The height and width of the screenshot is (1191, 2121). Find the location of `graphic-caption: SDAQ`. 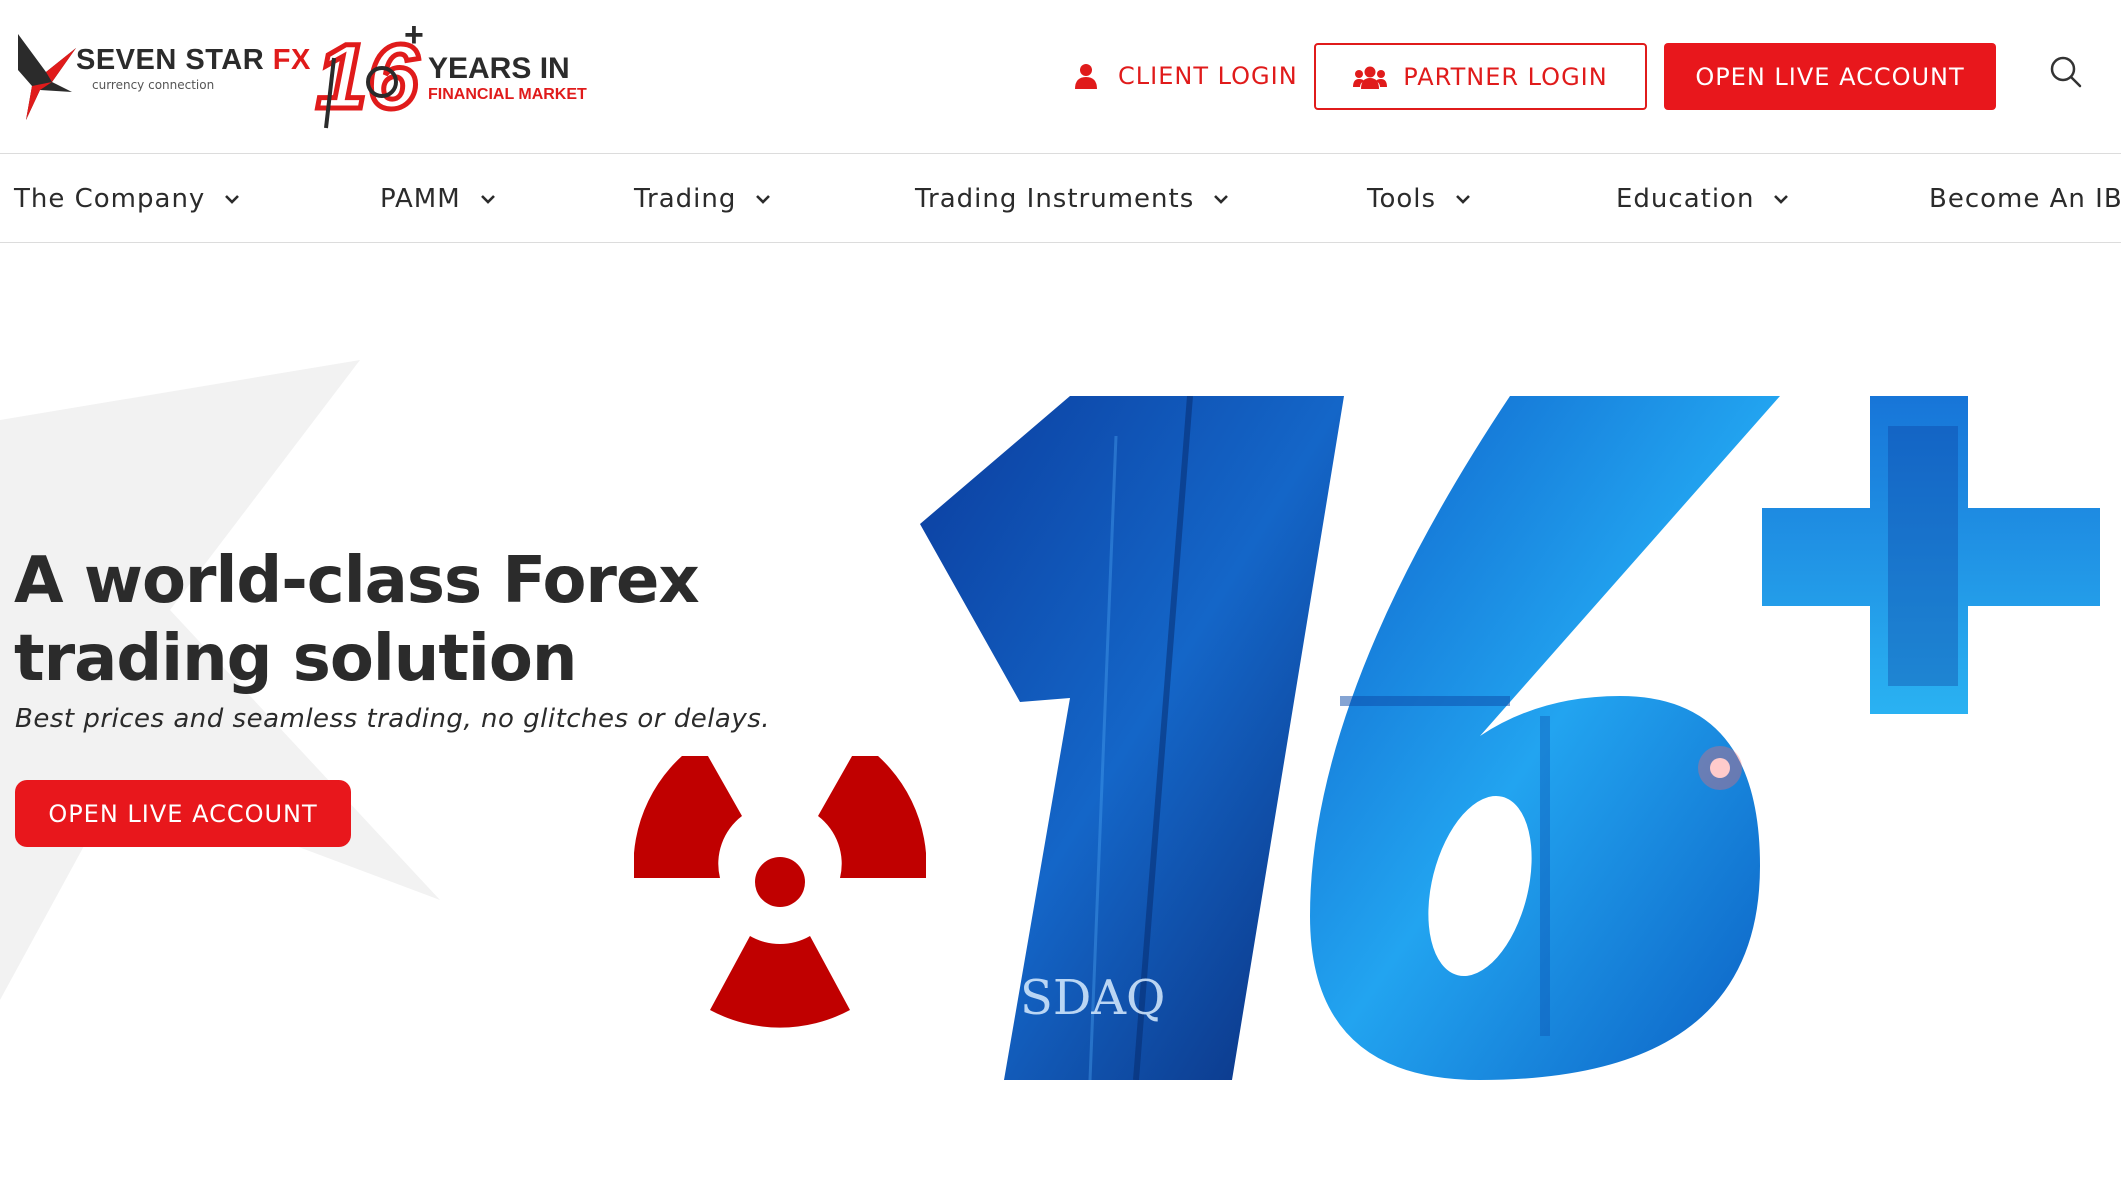

graphic-caption: SDAQ is located at coordinates (1092, 998).